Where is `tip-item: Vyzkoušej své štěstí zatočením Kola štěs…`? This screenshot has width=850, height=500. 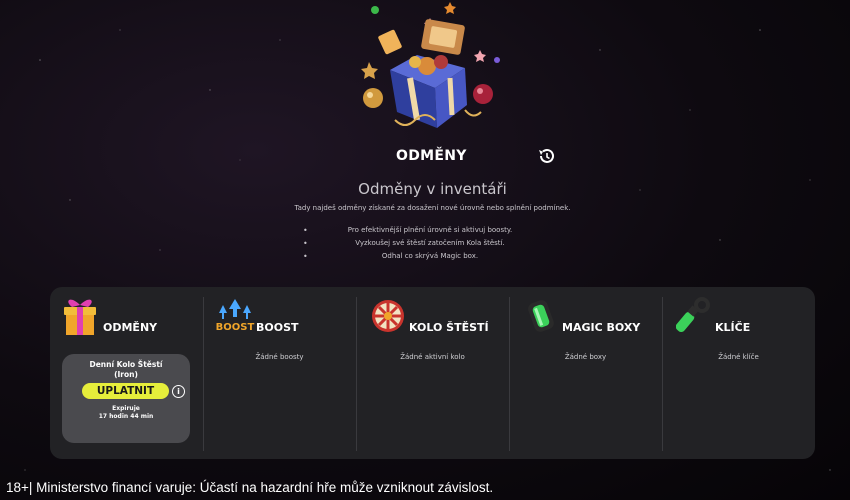 tip-item: Vyzkoušej své štěstí zatočením Kola štěs… is located at coordinates (430, 243).